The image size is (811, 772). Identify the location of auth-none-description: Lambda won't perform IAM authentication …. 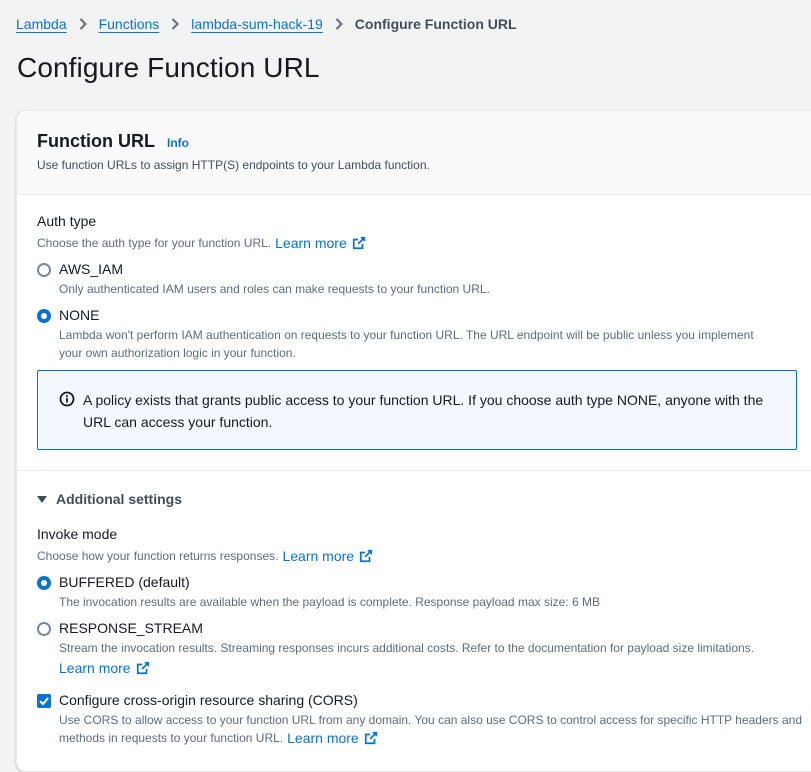
(406, 344).